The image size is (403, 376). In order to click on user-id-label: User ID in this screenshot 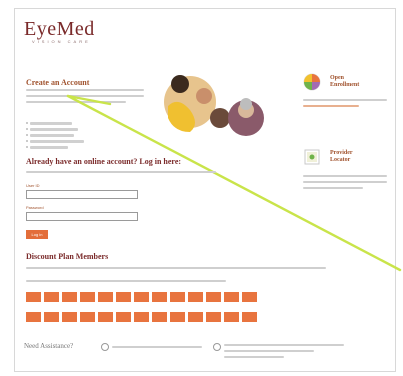, I will do `click(33, 185)`.